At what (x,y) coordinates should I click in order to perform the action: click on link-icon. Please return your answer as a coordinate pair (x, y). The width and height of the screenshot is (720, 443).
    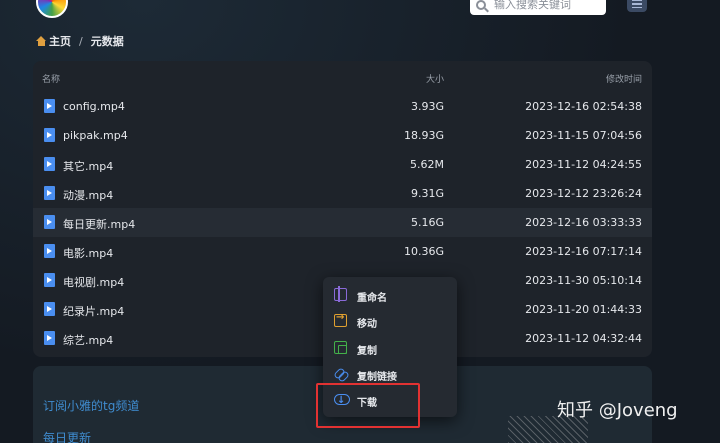
    Looking at the image, I should click on (340, 373).